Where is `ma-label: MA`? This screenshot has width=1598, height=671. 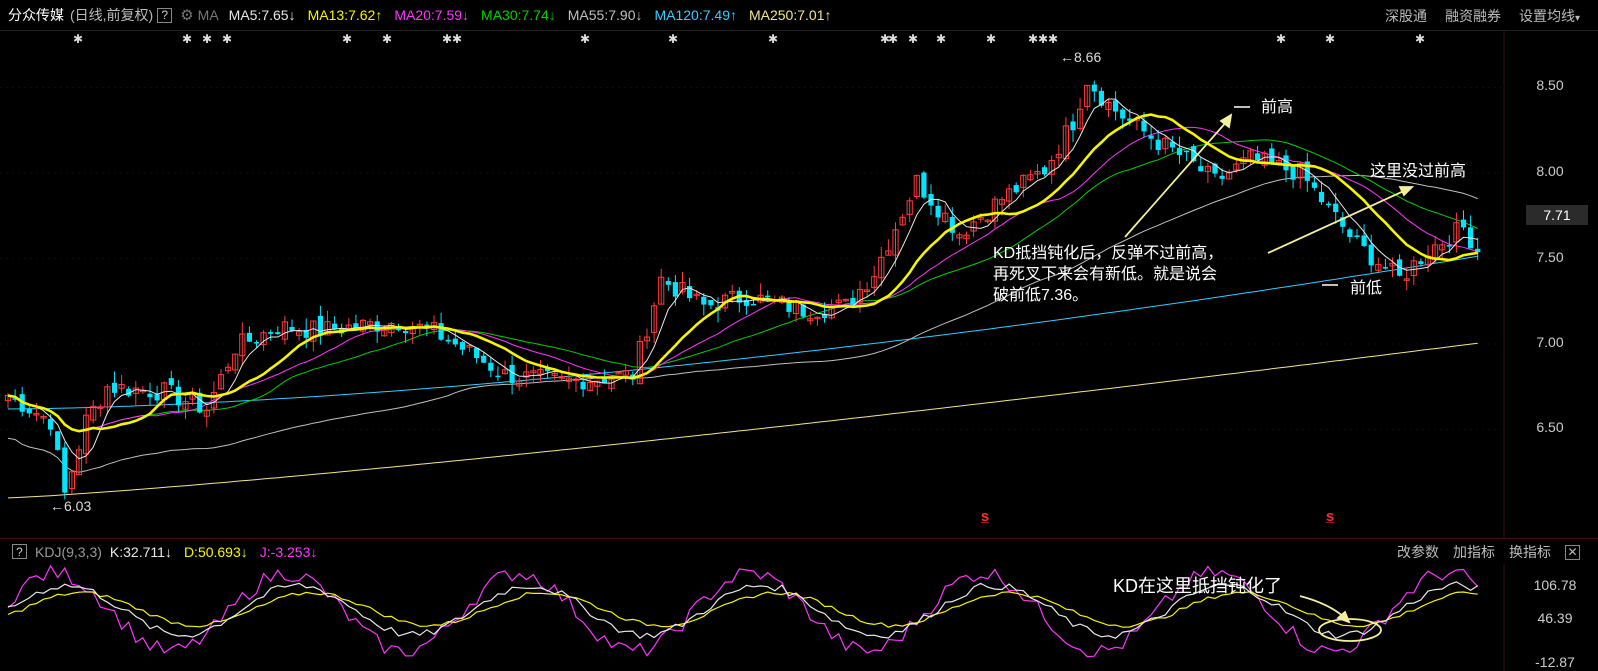
ma-label: MA is located at coordinates (208, 15).